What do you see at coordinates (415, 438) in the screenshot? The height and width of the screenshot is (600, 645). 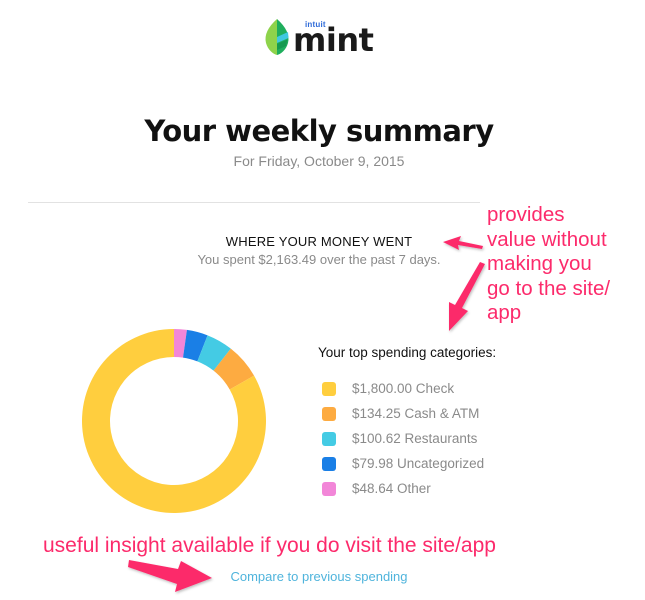 I see `legend-label: $100.62 Restaurants` at bounding box center [415, 438].